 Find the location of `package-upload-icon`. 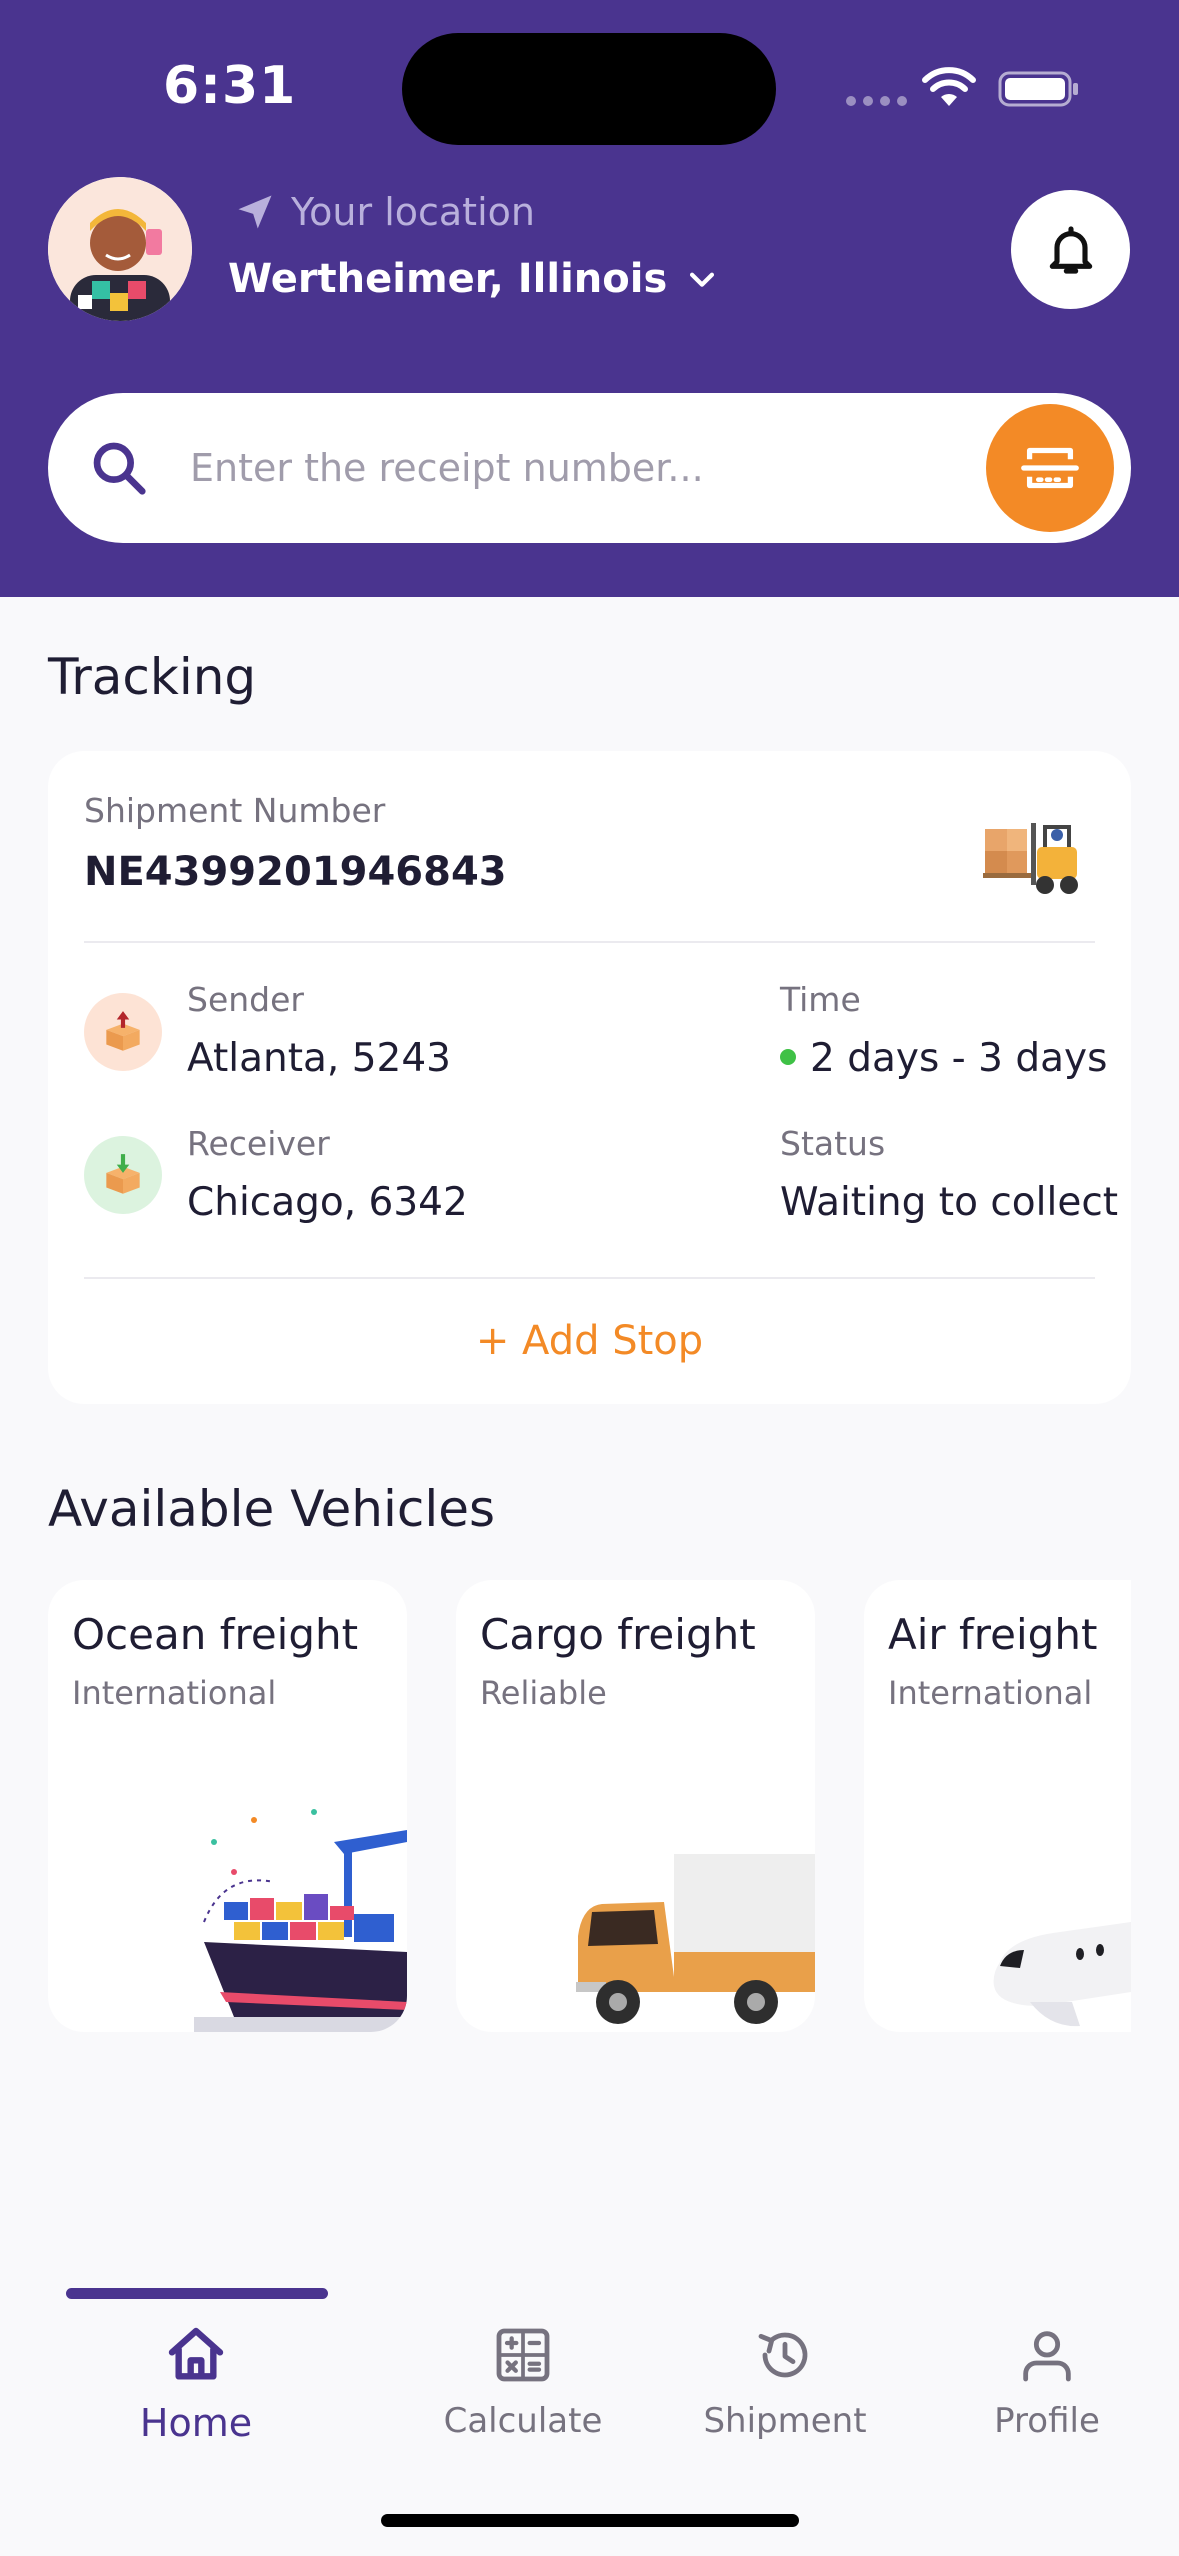

package-upload-icon is located at coordinates (123, 1031).